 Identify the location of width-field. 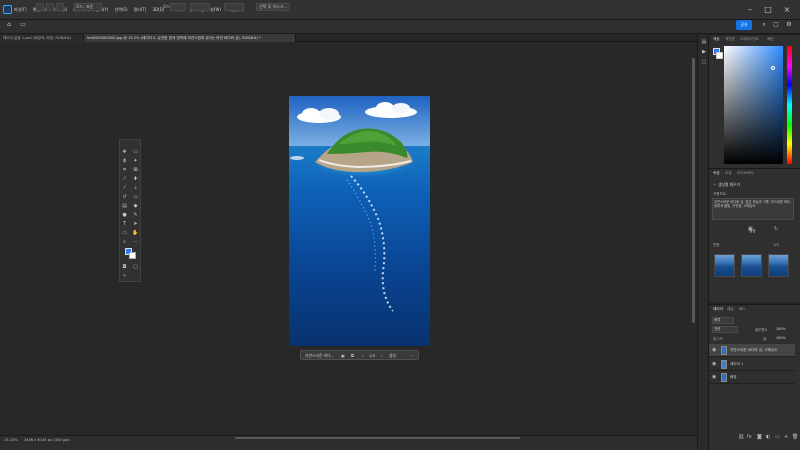
(200, 7).